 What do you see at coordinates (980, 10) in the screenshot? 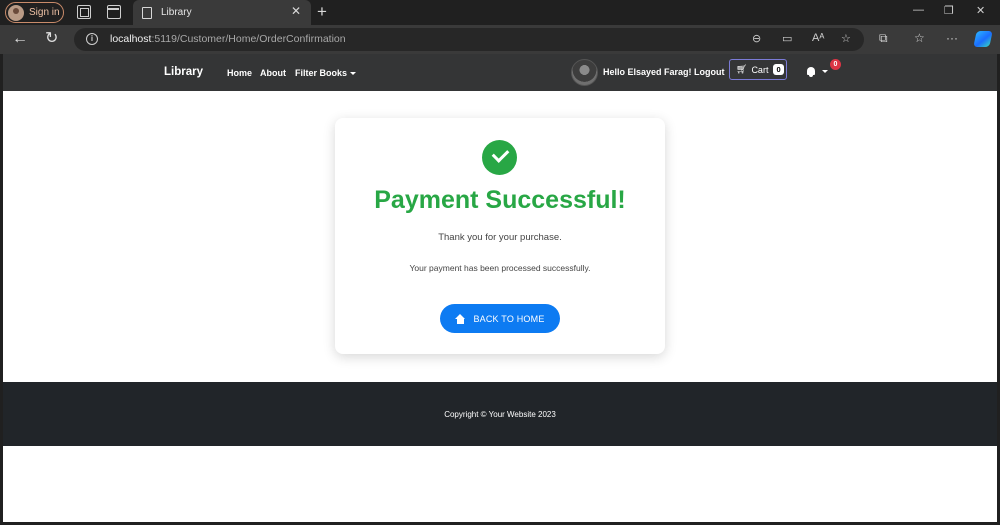
I see `close-window-icon: ✕` at bounding box center [980, 10].